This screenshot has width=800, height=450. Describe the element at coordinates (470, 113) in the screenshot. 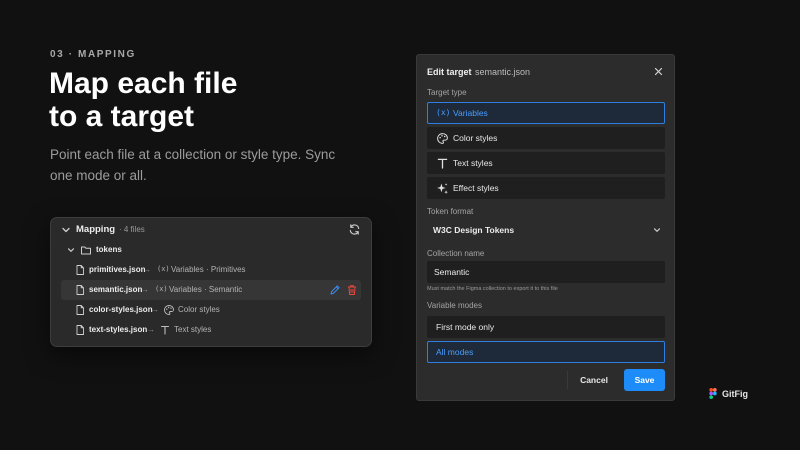

I see `target-type-option-label: Variables` at that location.